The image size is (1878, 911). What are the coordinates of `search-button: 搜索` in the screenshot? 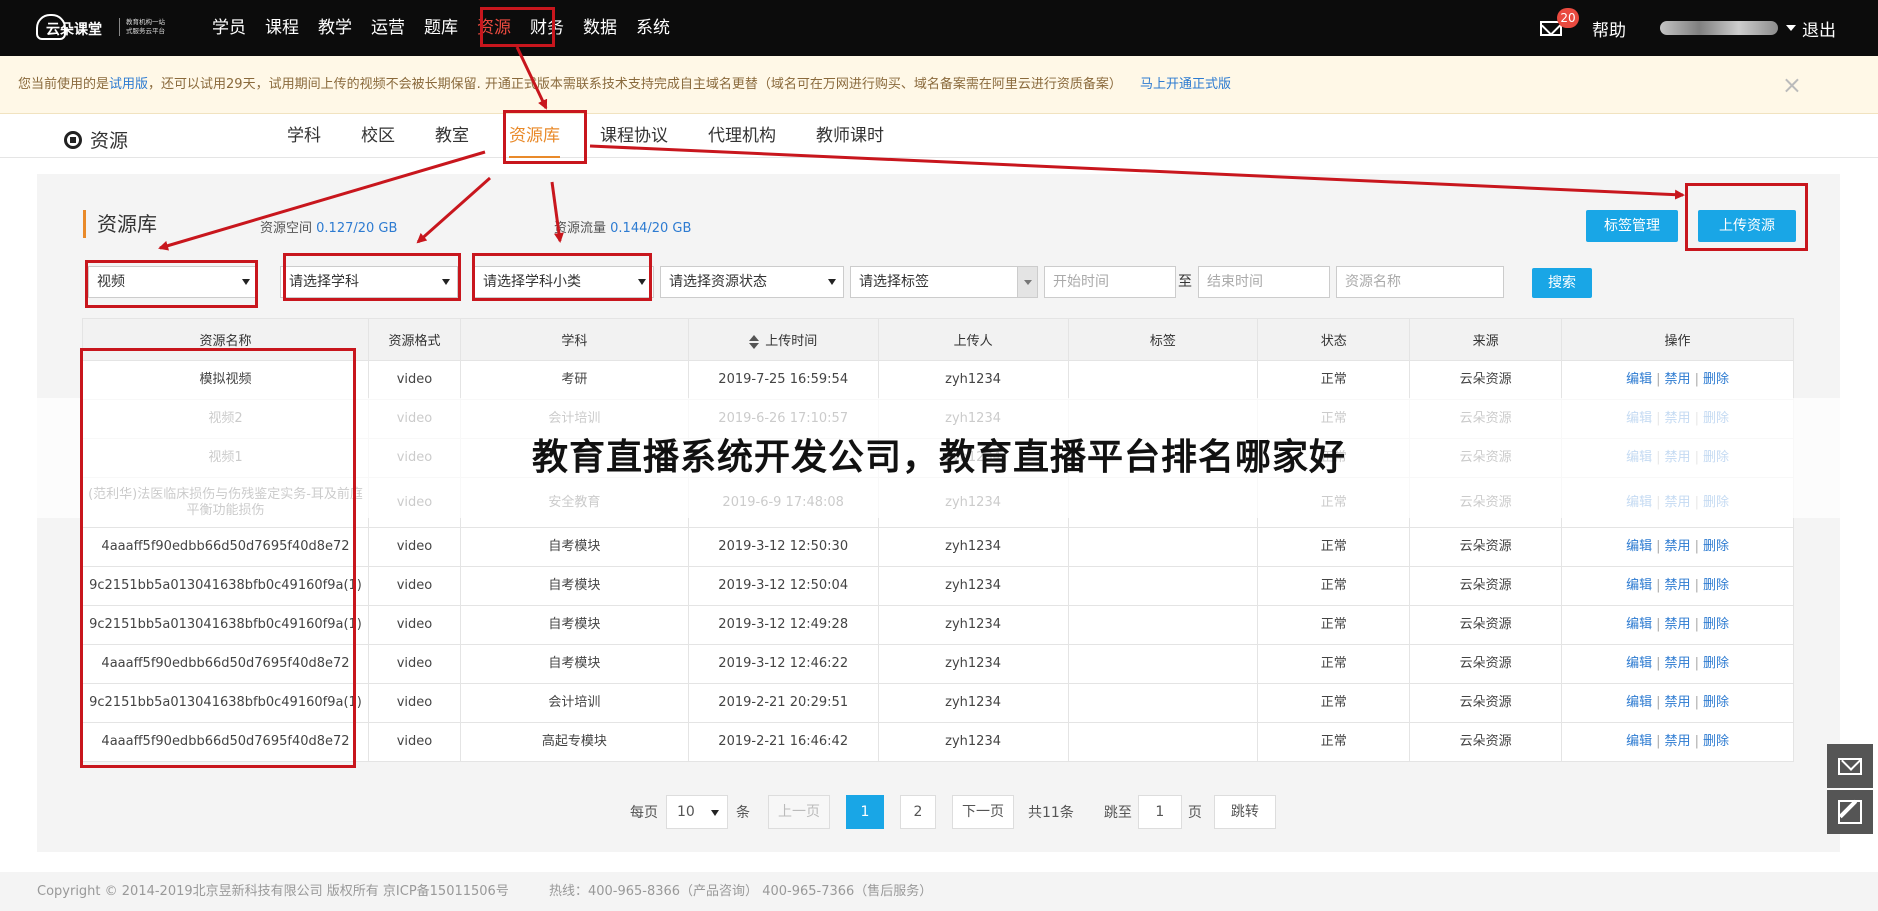 It's located at (1562, 283).